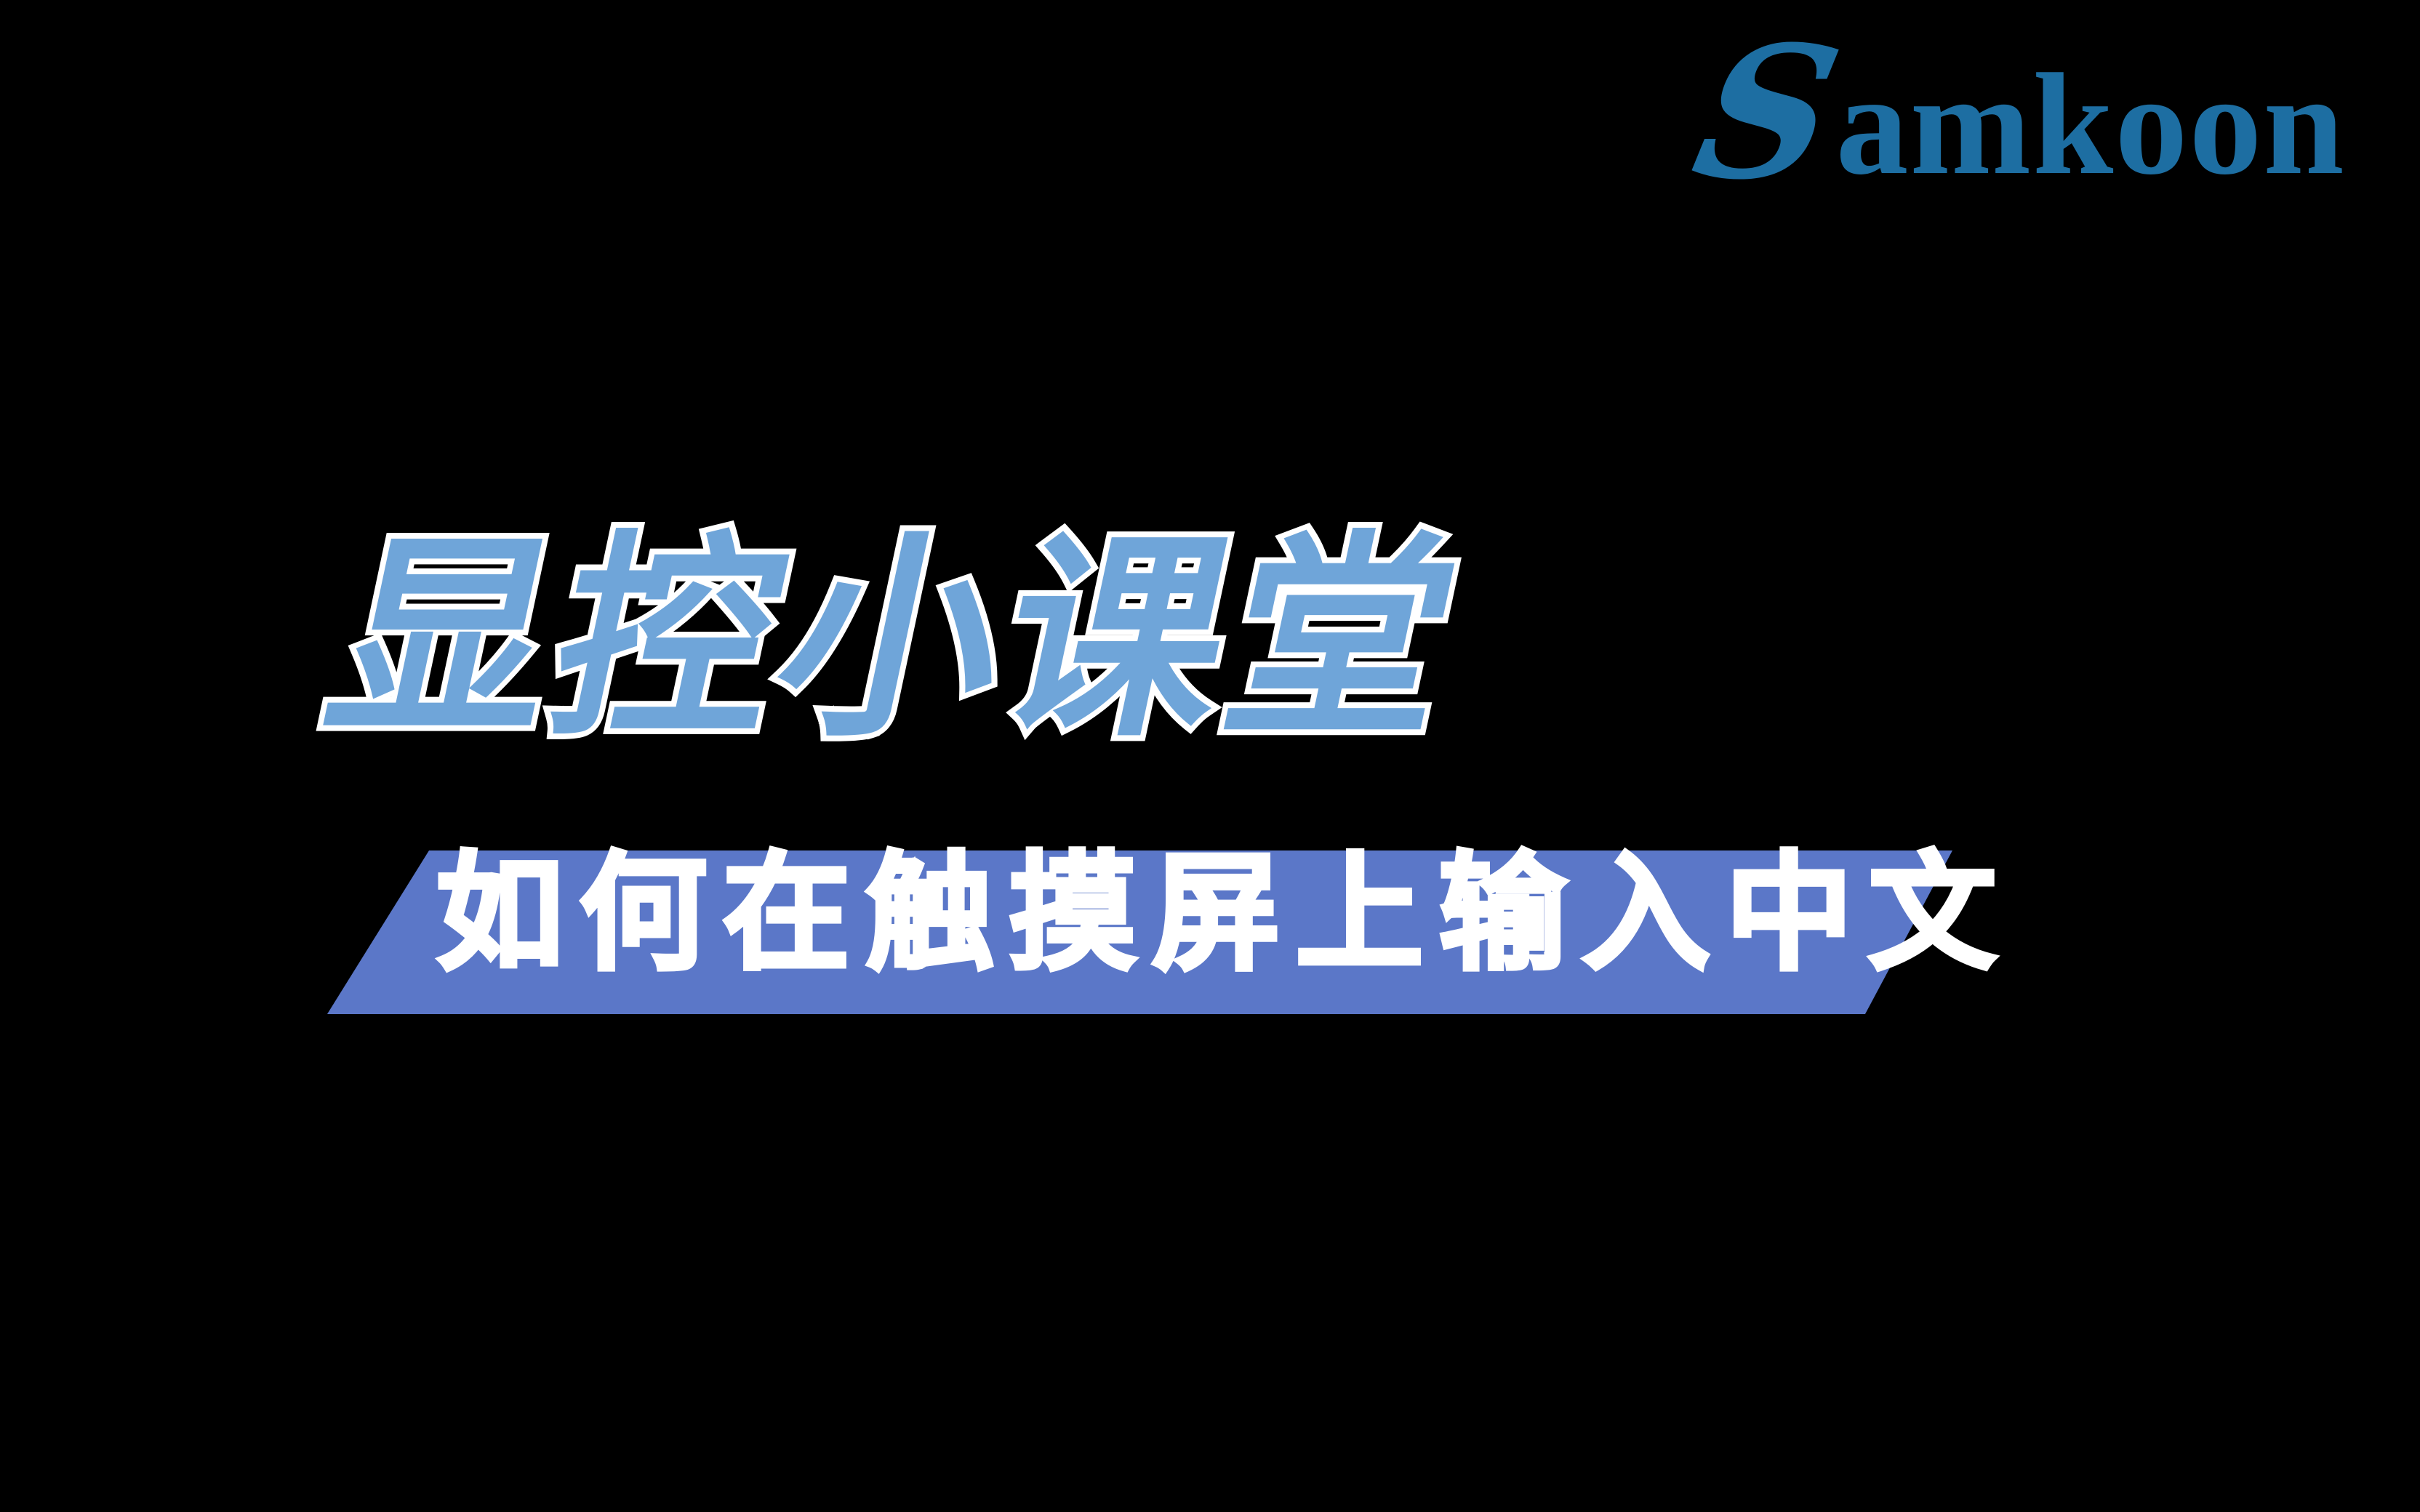 Image resolution: width=2420 pixels, height=1512 pixels. Describe the element at coordinates (1223, 914) in the screenshot. I see `subtitle: 如何在触摸屏上输入中文` at that location.